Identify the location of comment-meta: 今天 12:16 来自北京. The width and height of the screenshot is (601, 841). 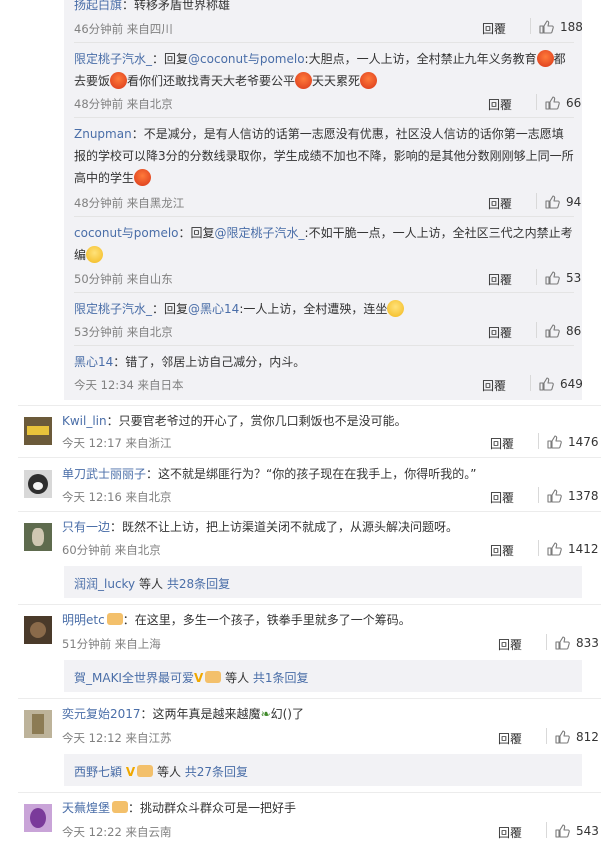
(117, 497).